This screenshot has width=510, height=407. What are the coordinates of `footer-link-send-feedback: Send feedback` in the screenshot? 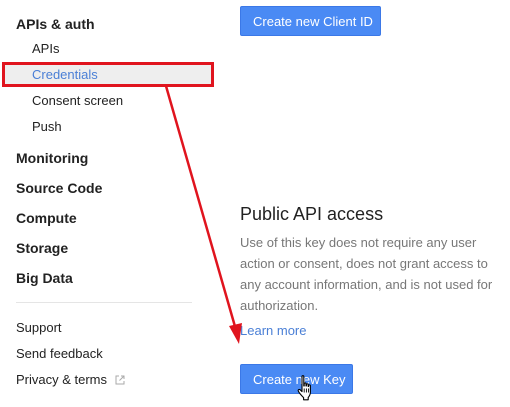 It's located at (59, 354).